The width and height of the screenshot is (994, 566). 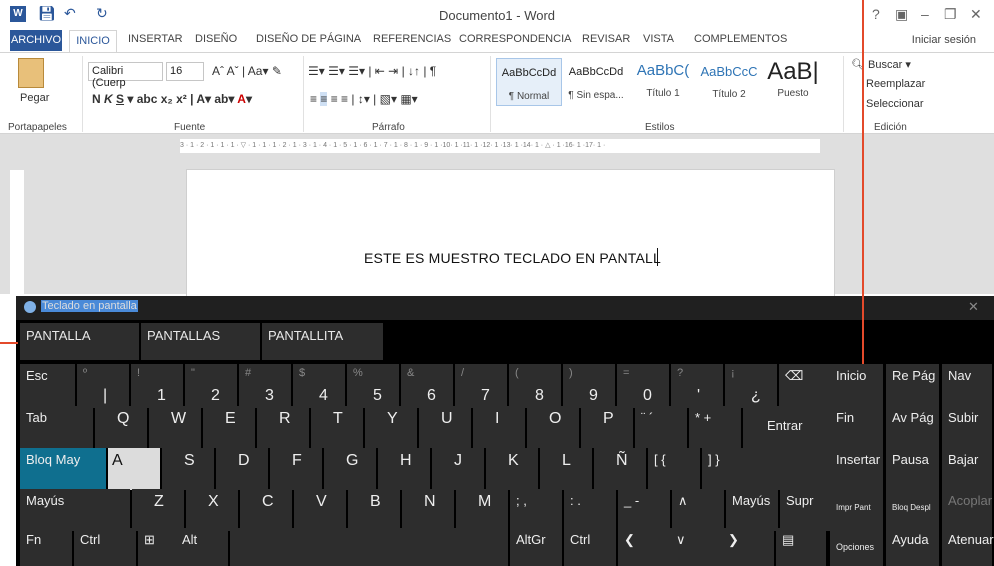 I want to click on maximize-button: ❐, so click(x=950, y=14).